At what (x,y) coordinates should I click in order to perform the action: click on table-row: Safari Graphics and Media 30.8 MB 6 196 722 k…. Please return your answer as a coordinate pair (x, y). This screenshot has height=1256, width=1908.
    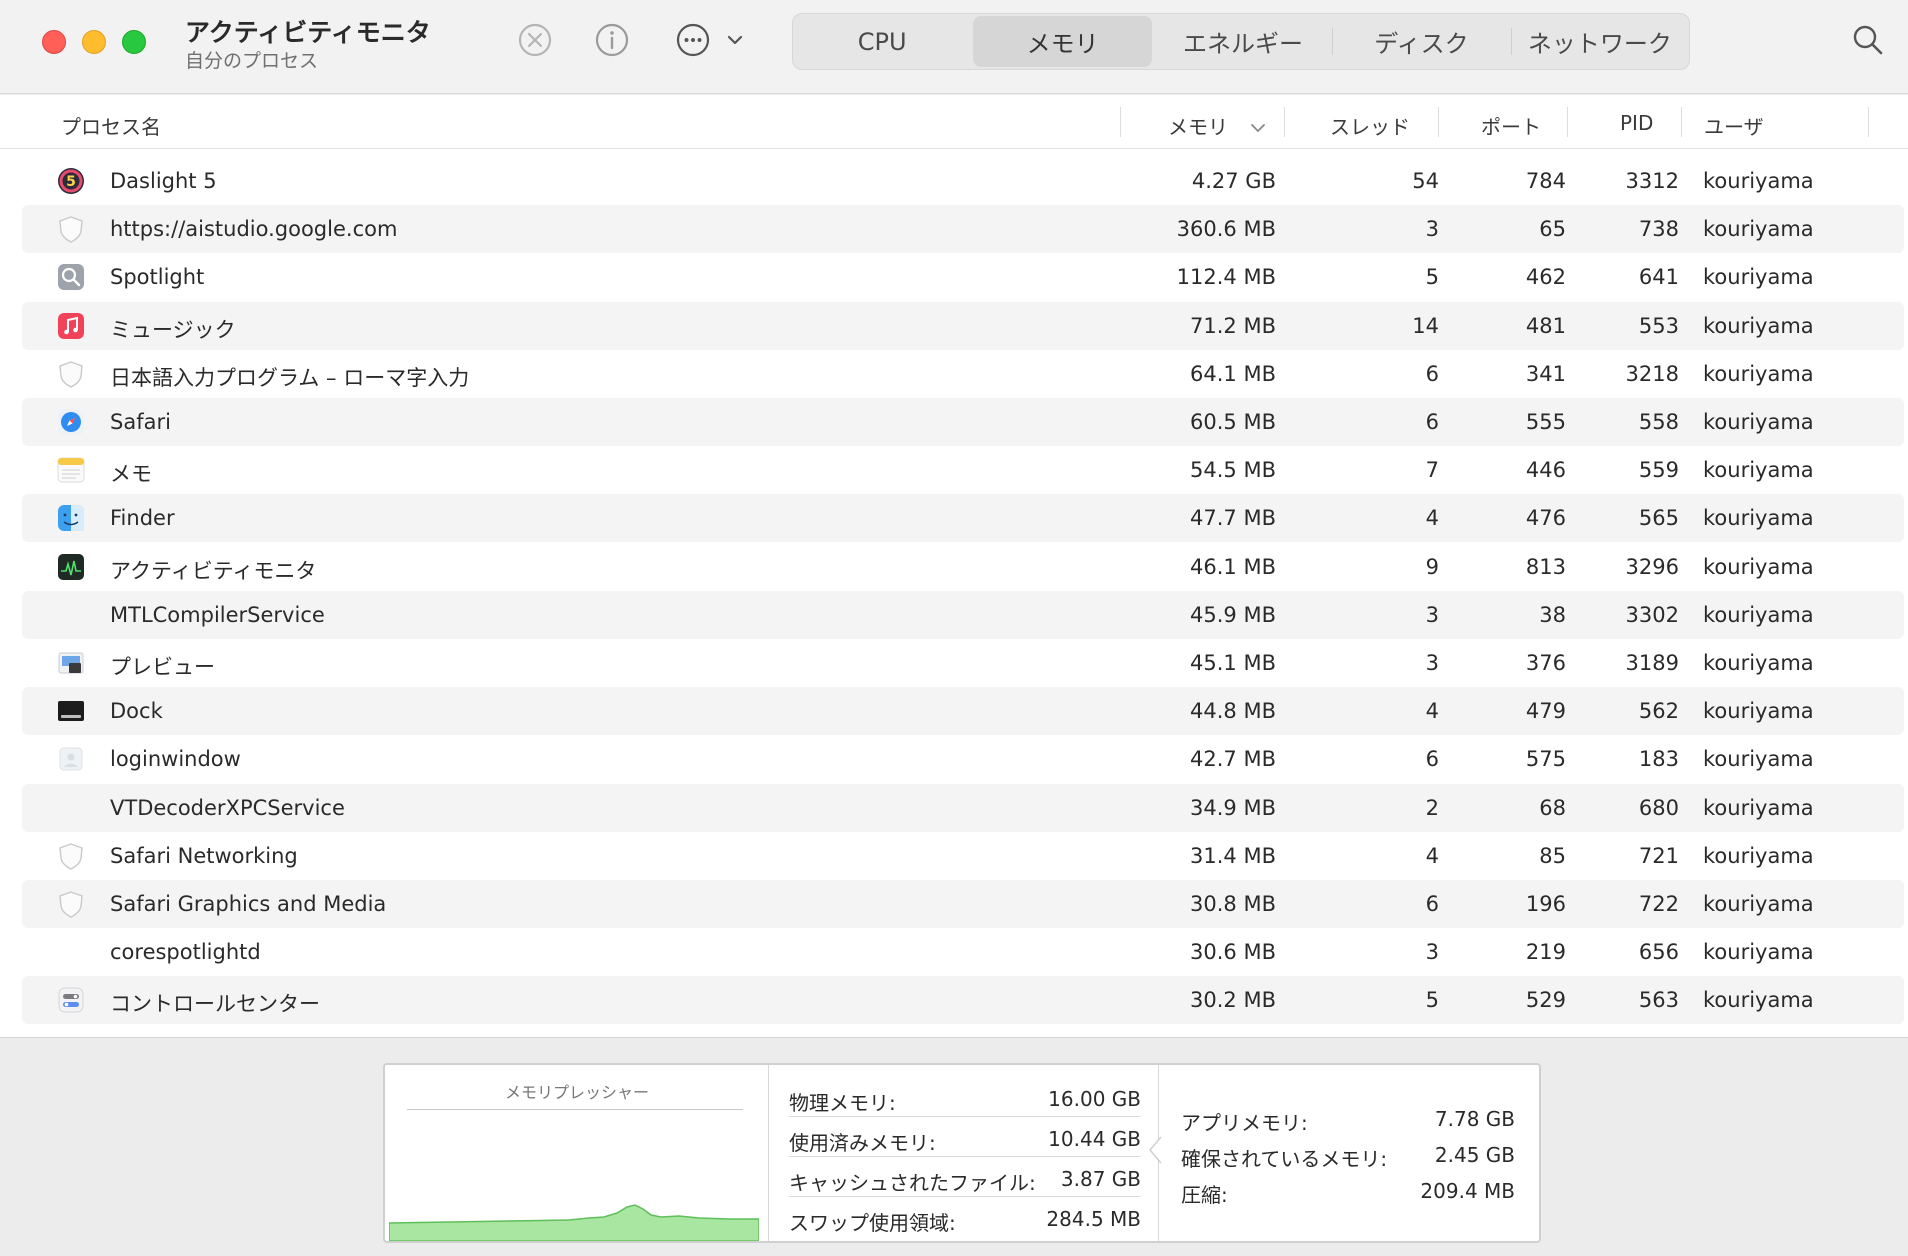
    Looking at the image, I should click on (963, 904).